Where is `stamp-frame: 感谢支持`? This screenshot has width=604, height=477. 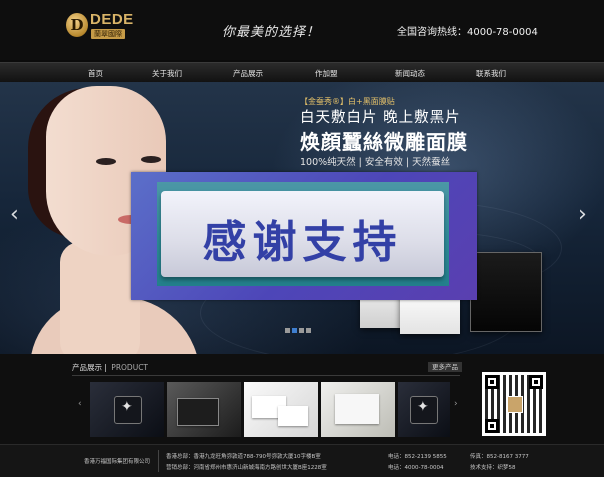 stamp-frame: 感谢支持 is located at coordinates (303, 234).